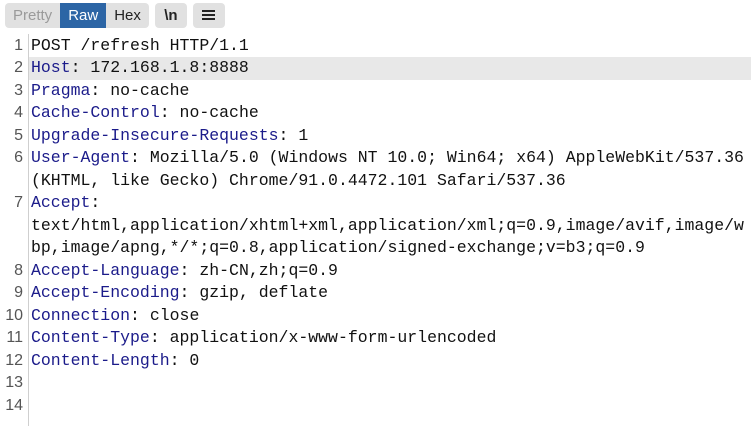  I want to click on hamburger-menu-icon, so click(209, 15).